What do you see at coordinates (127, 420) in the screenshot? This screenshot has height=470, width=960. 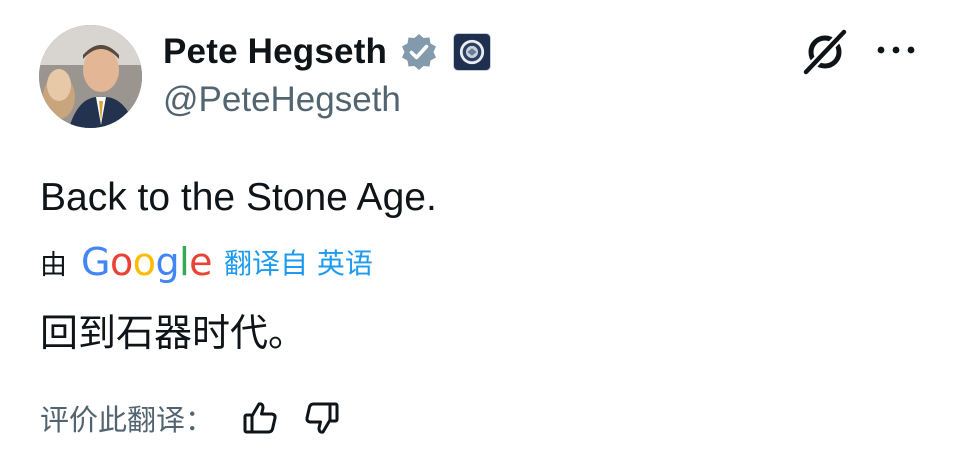 I see `rate-translation-label: 评价此翻译：` at bounding box center [127, 420].